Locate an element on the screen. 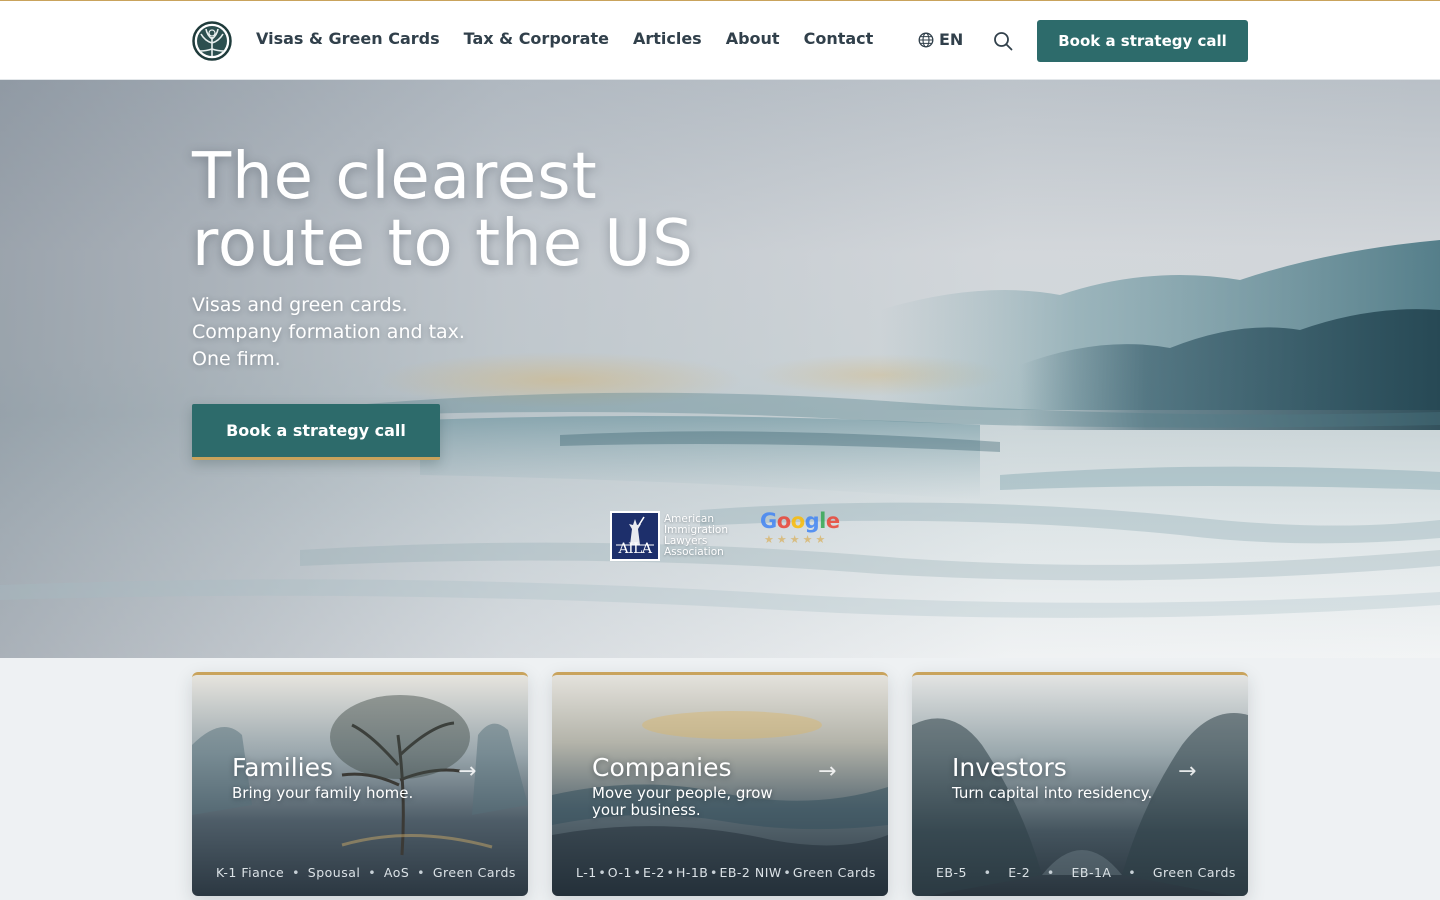 The width and height of the screenshot is (1440, 900). aila-name-line-4: Association is located at coordinates (694, 552).